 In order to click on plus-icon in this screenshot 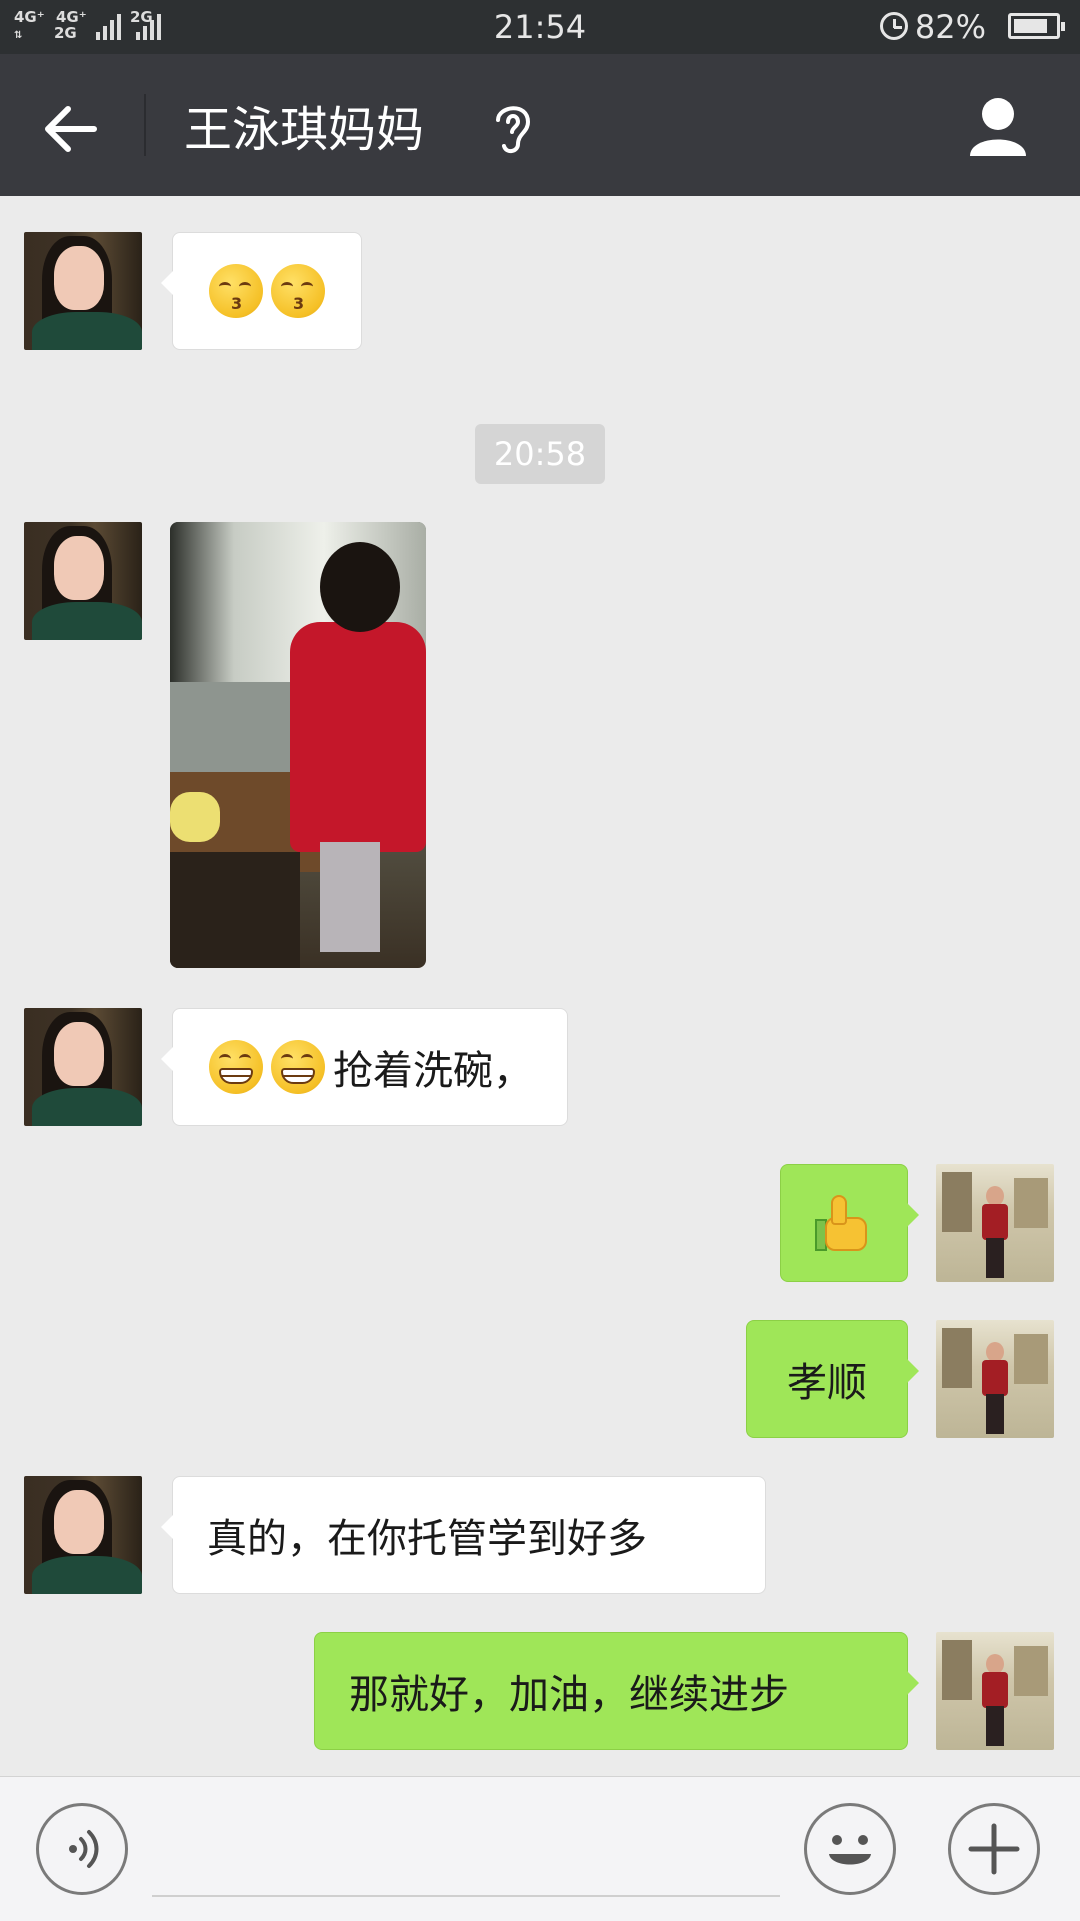, I will do `click(994, 1849)`.